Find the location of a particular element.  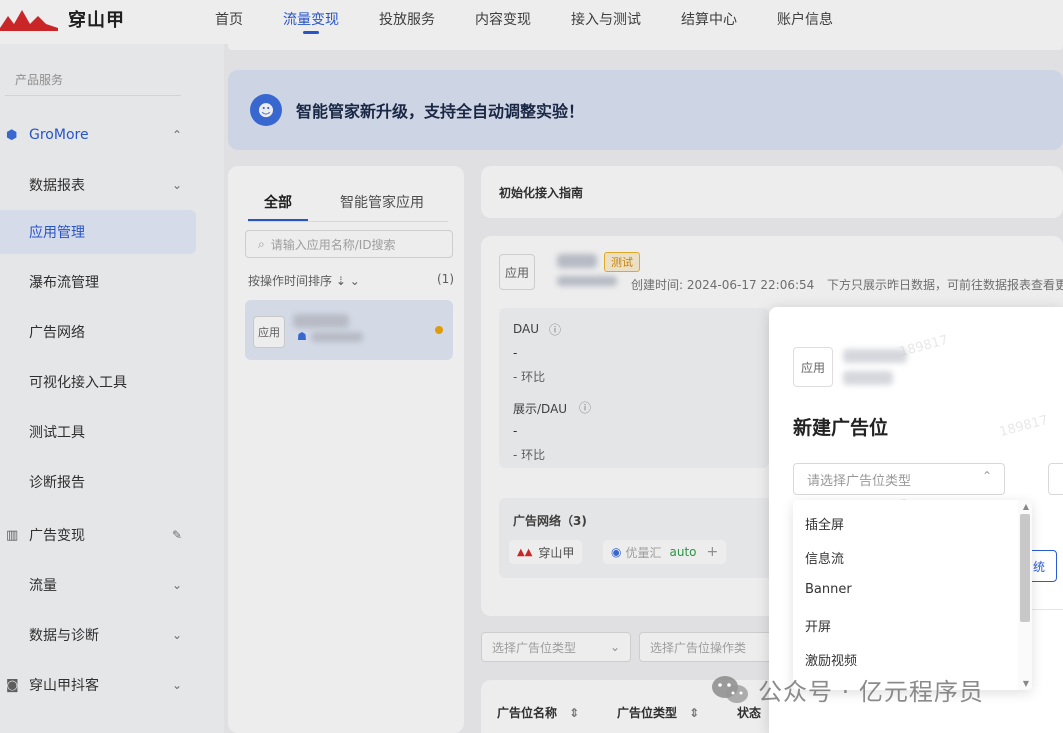

sort-icon: ⇣ ⌄ is located at coordinates (347, 281).